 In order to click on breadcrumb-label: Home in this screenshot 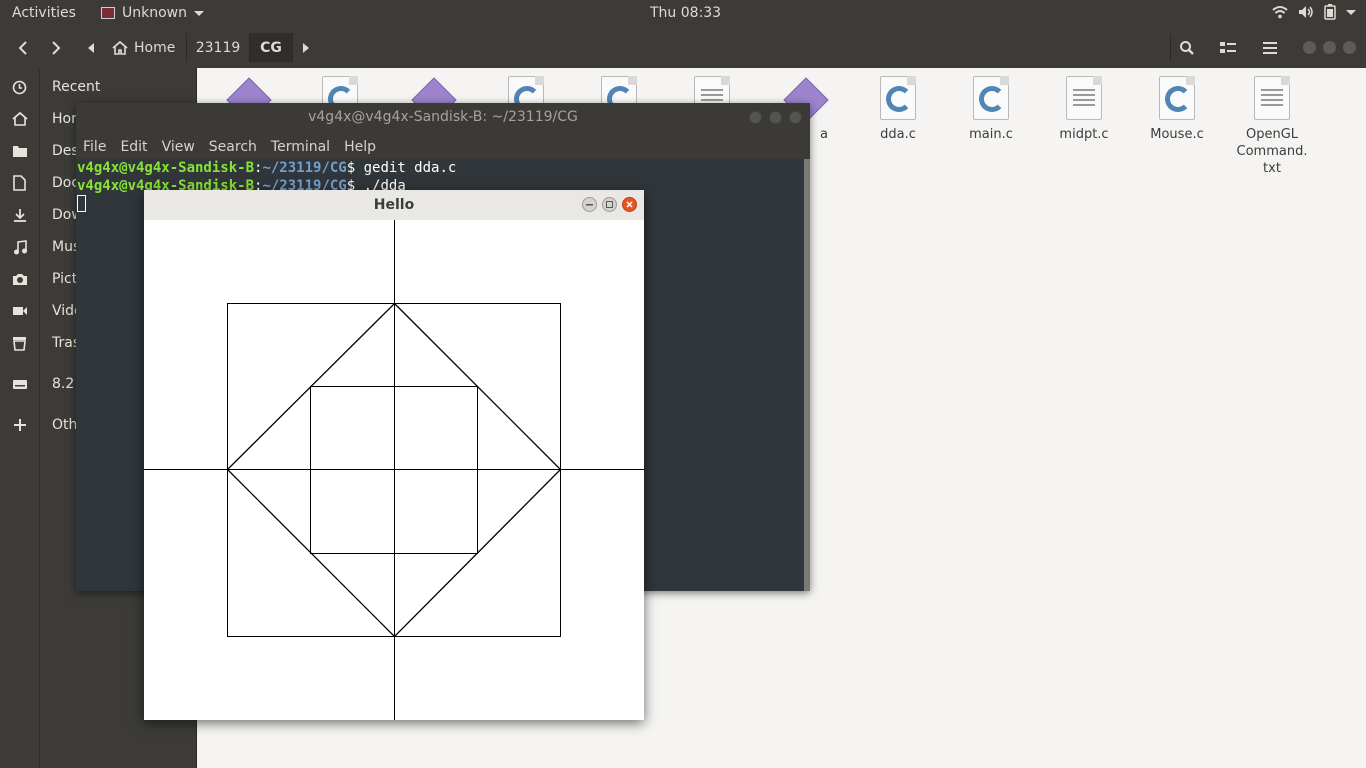, I will do `click(155, 47)`.